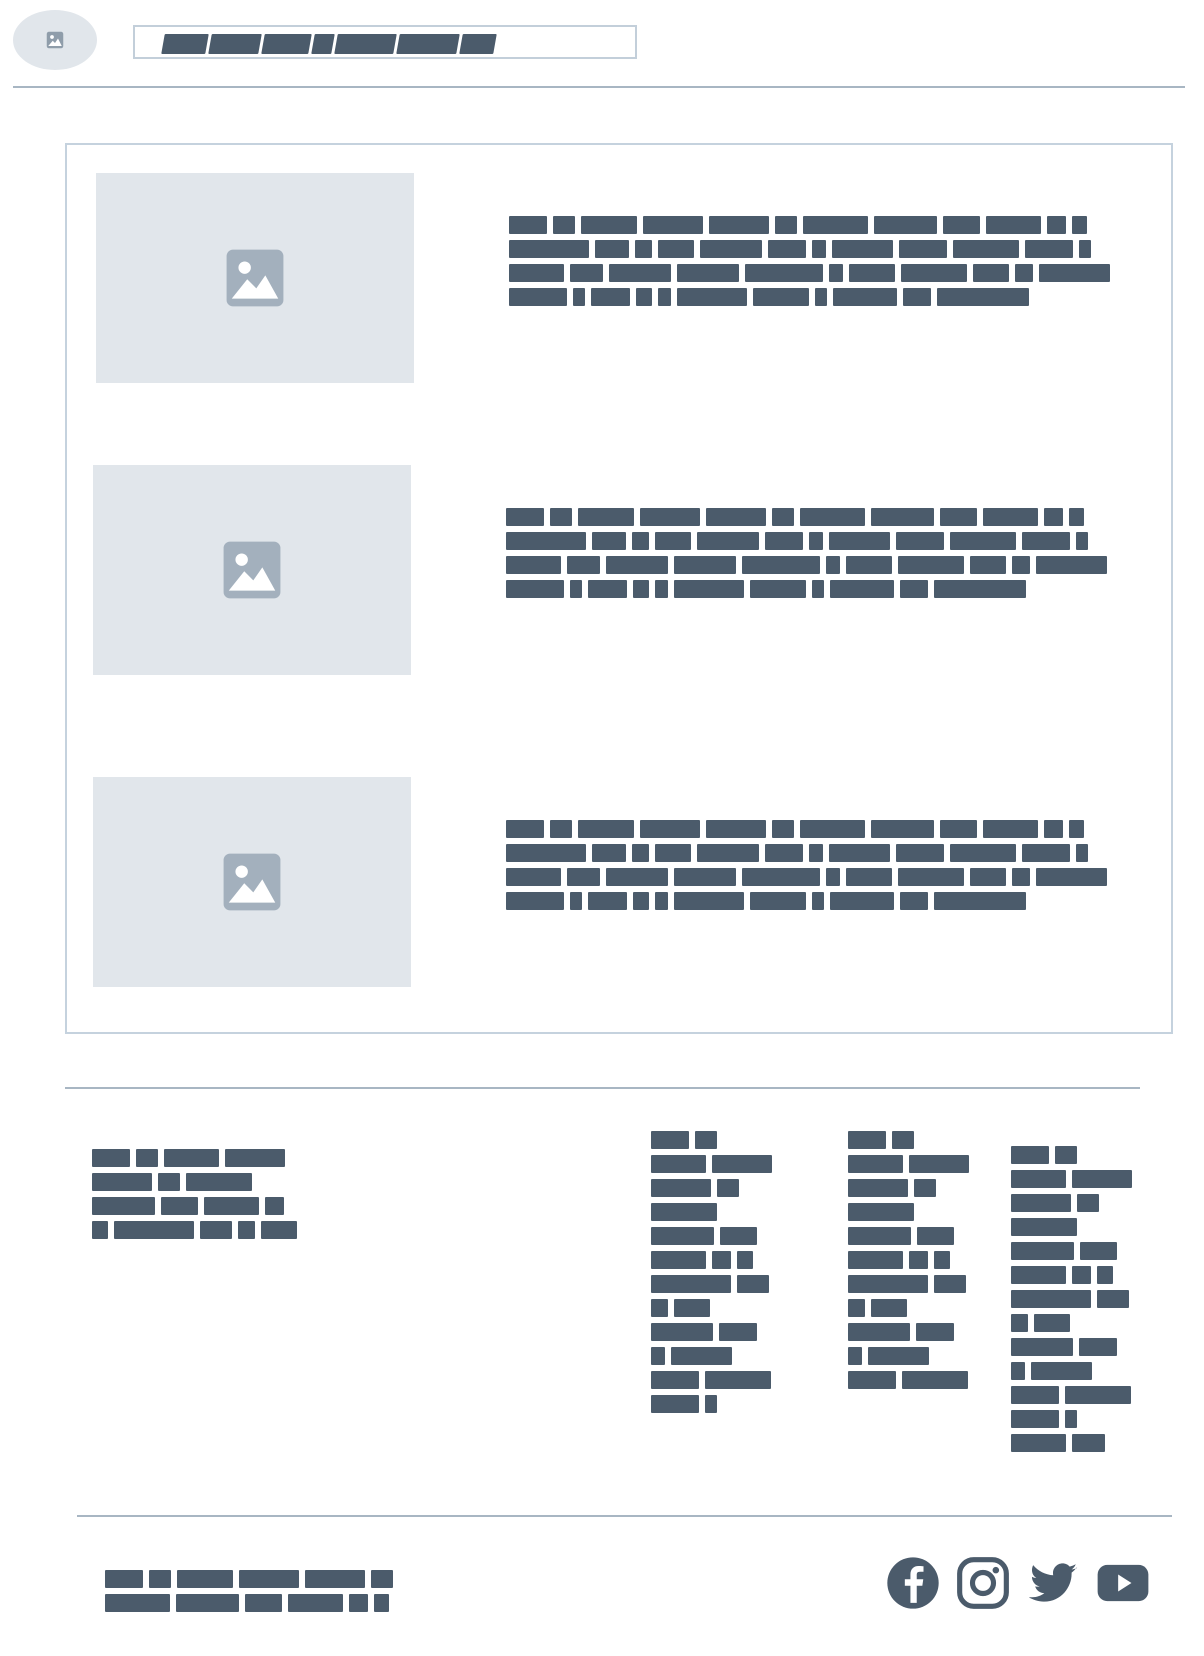  Describe the element at coordinates (1053, 1583) in the screenshot. I see `twitter-icon` at that location.